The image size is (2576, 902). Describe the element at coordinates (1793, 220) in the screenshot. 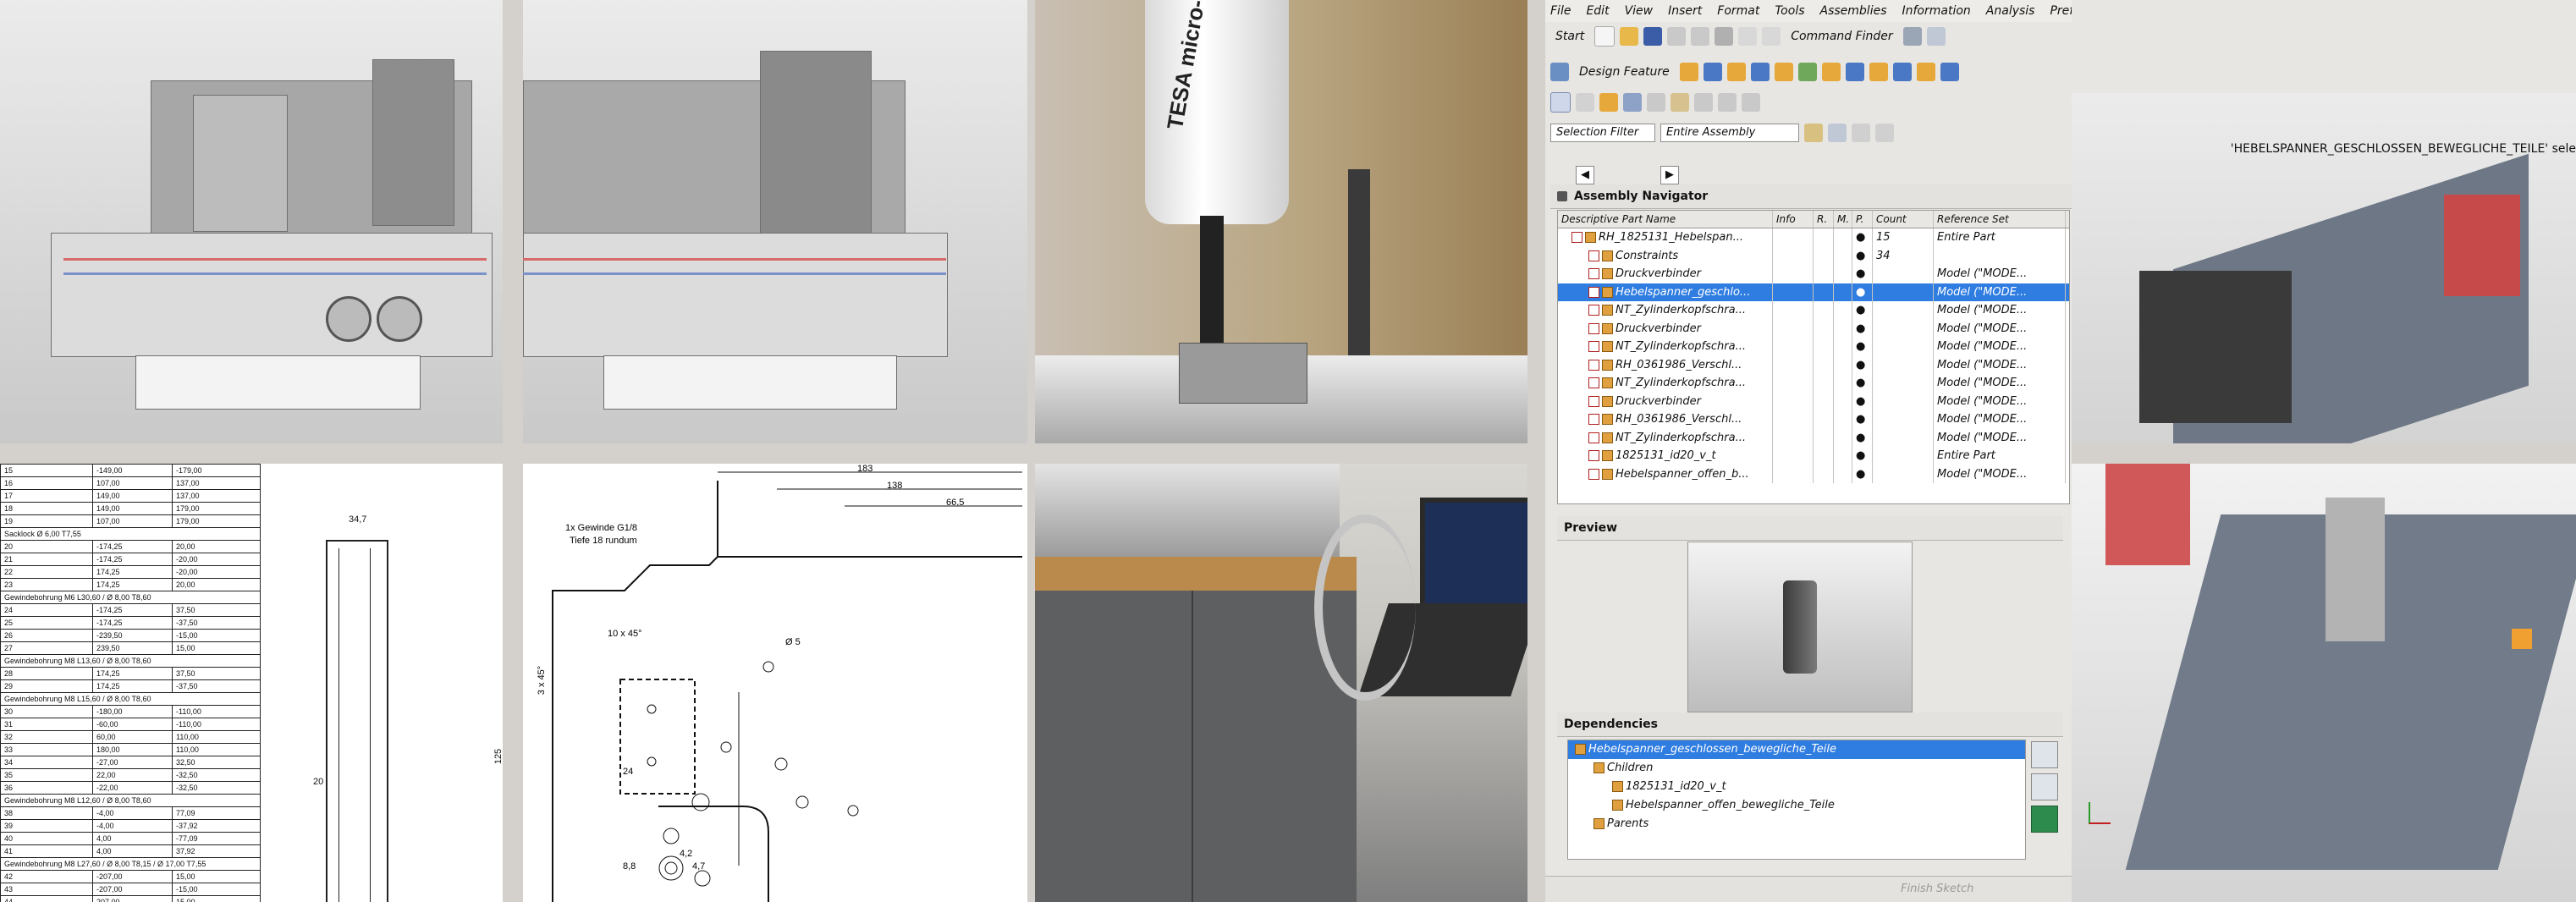

I see `column-header: Info` at that location.